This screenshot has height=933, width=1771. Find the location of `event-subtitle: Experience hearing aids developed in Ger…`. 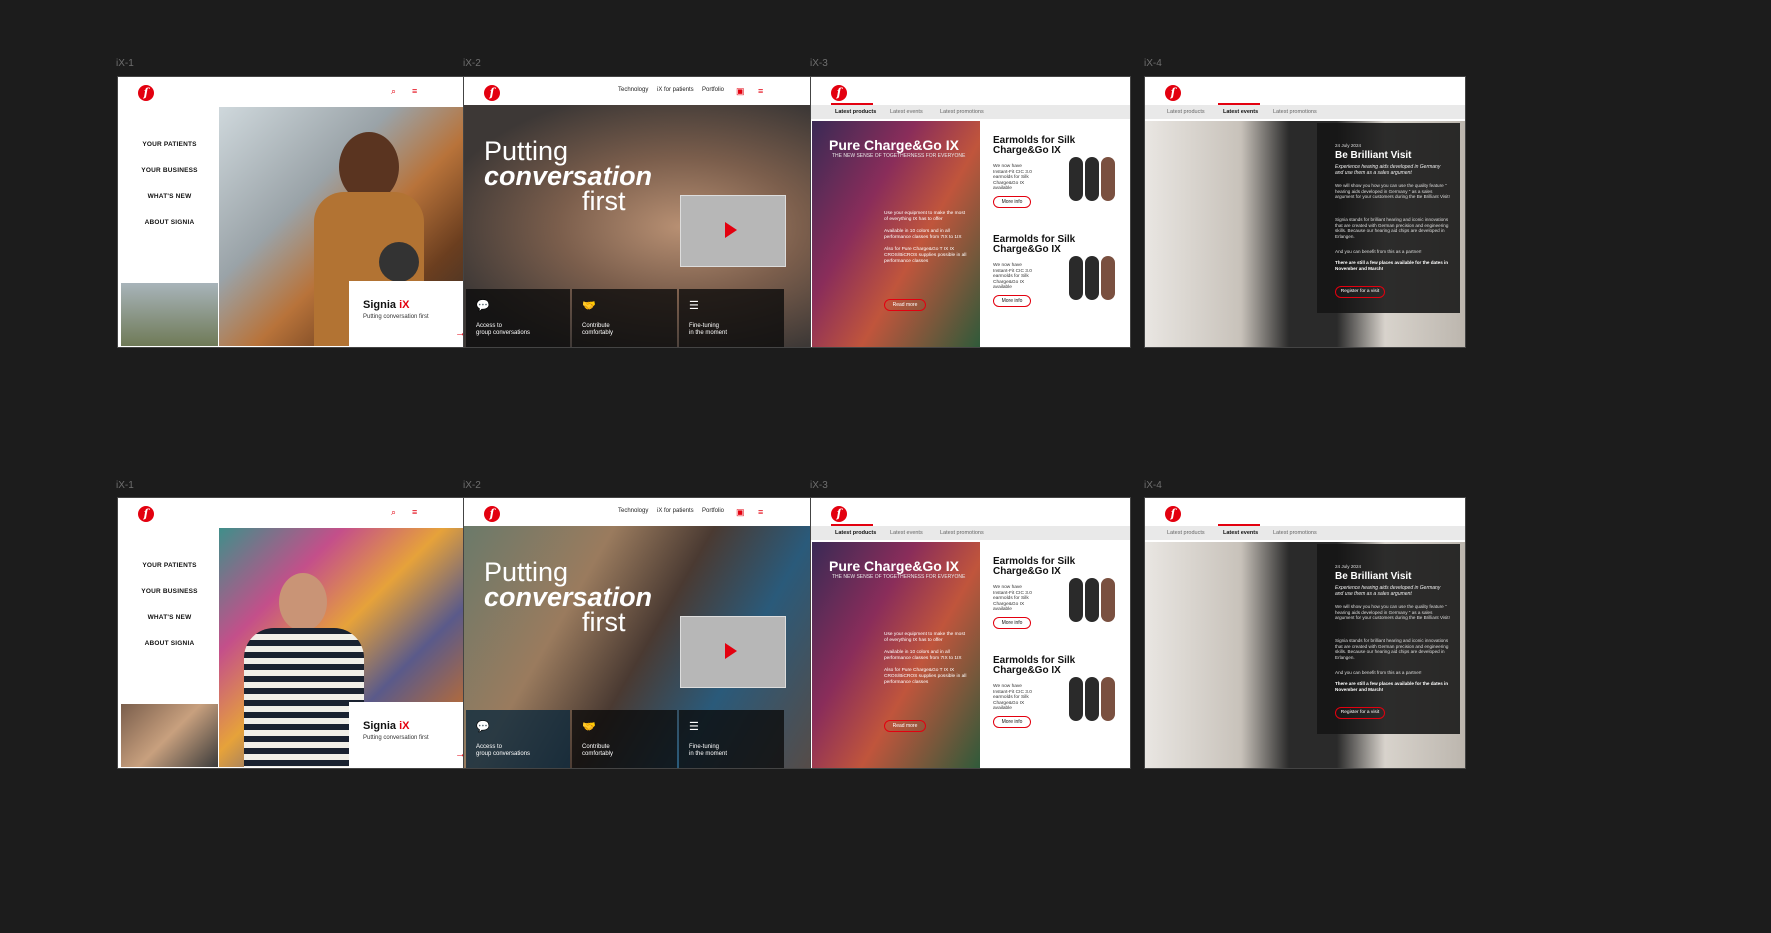

event-subtitle: Experience hearing aids developed in Ger… is located at coordinates (1388, 591).